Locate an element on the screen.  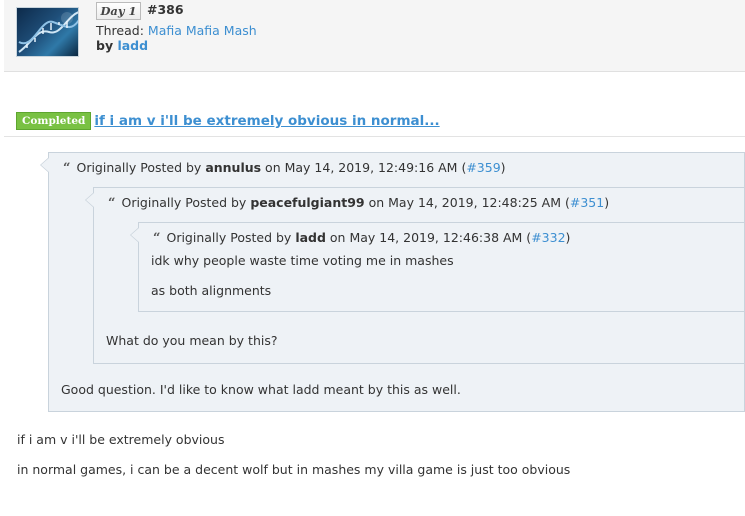
quote-date: on May 14, 2019, 12:46:38 AM ( is located at coordinates (428, 237).